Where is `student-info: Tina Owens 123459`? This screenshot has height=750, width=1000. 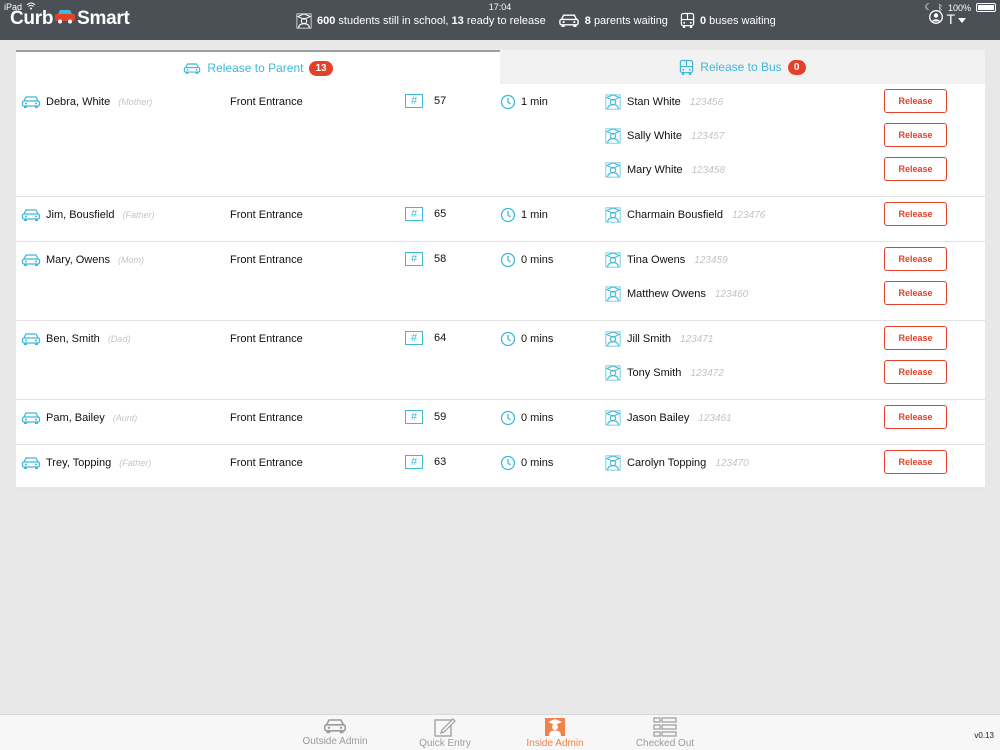 student-info: Tina Owens 123459 is located at coordinates (666, 260).